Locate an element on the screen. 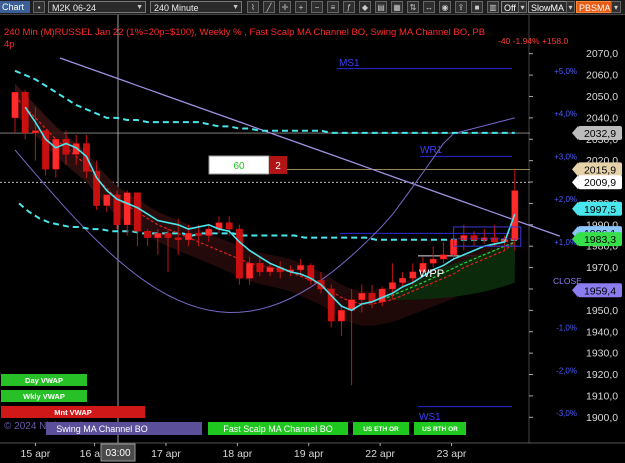  chart-tab: Chart is located at coordinates (15, 7).